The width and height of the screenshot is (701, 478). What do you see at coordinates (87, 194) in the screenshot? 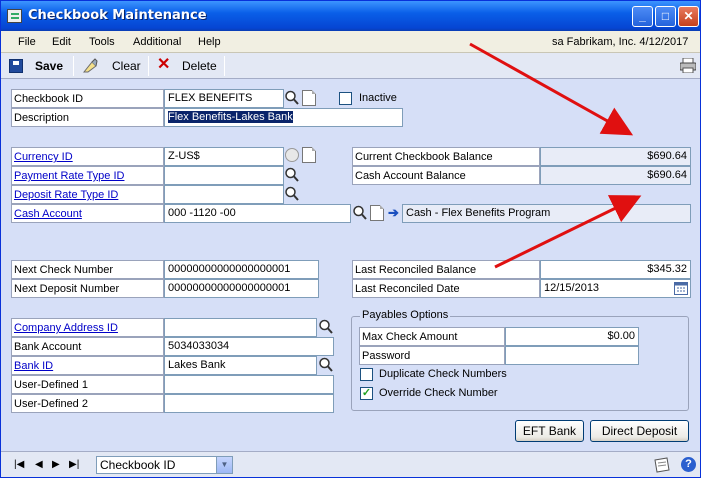
I see `deposit-rate-type-link: Deposit Rate Type ID` at bounding box center [87, 194].